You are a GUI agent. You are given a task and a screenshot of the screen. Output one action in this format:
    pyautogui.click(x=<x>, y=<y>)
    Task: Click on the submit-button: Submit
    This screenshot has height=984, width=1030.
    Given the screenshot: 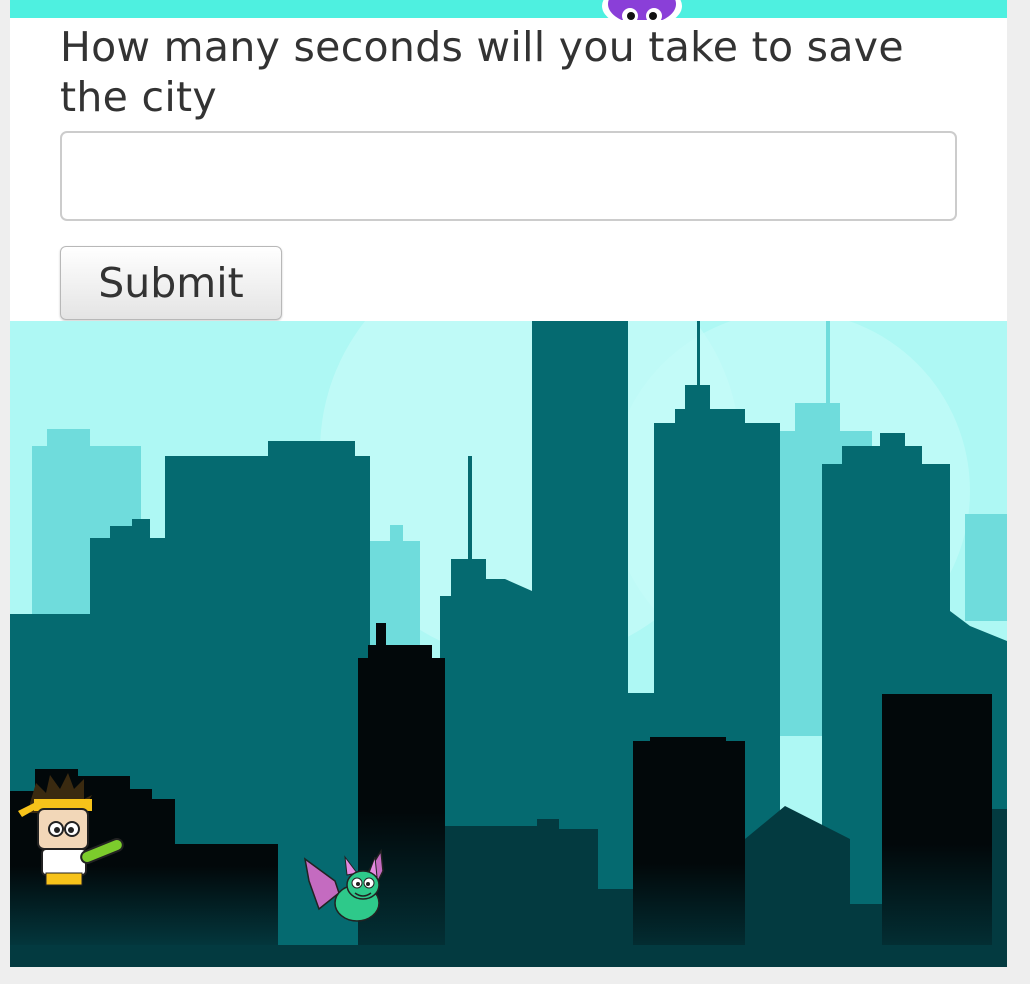 What is the action you would take?
    pyautogui.click(x=171, y=283)
    